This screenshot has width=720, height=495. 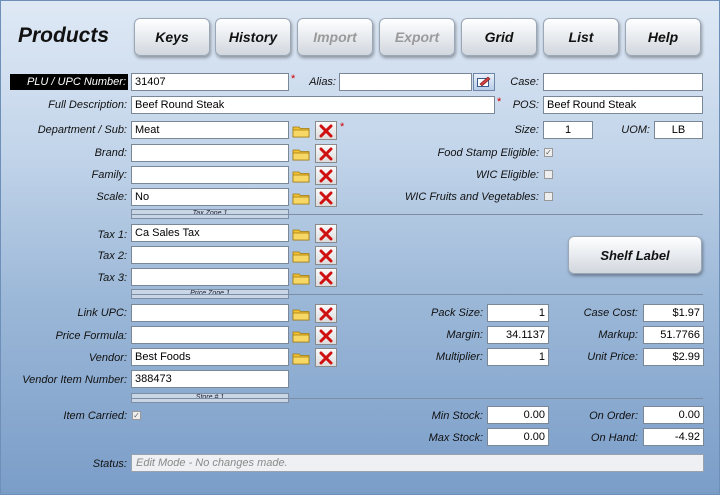 I want to click on case-cost-label: Case Cost:, so click(x=610, y=313).